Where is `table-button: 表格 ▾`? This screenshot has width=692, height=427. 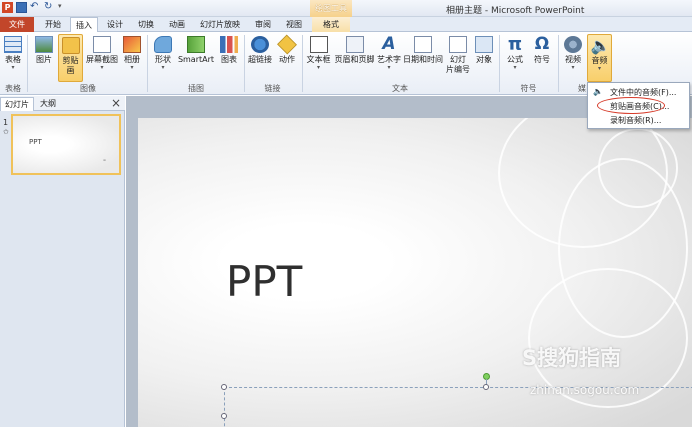
table-button: 表格 ▾ is located at coordinates (13, 52).